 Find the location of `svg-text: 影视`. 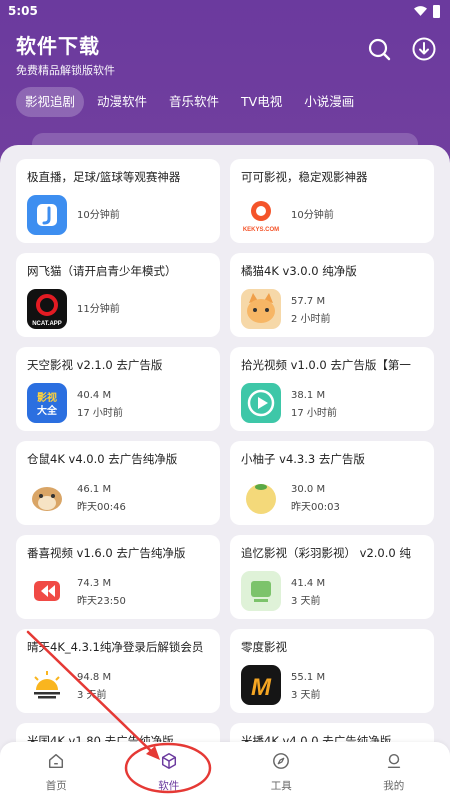

svg-text: 影视 is located at coordinates (47, 397).